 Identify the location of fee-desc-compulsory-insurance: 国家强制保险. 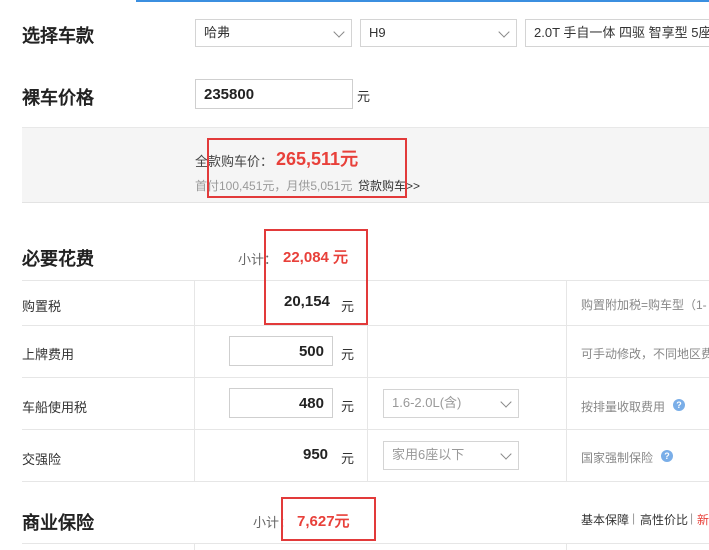
(617, 458).